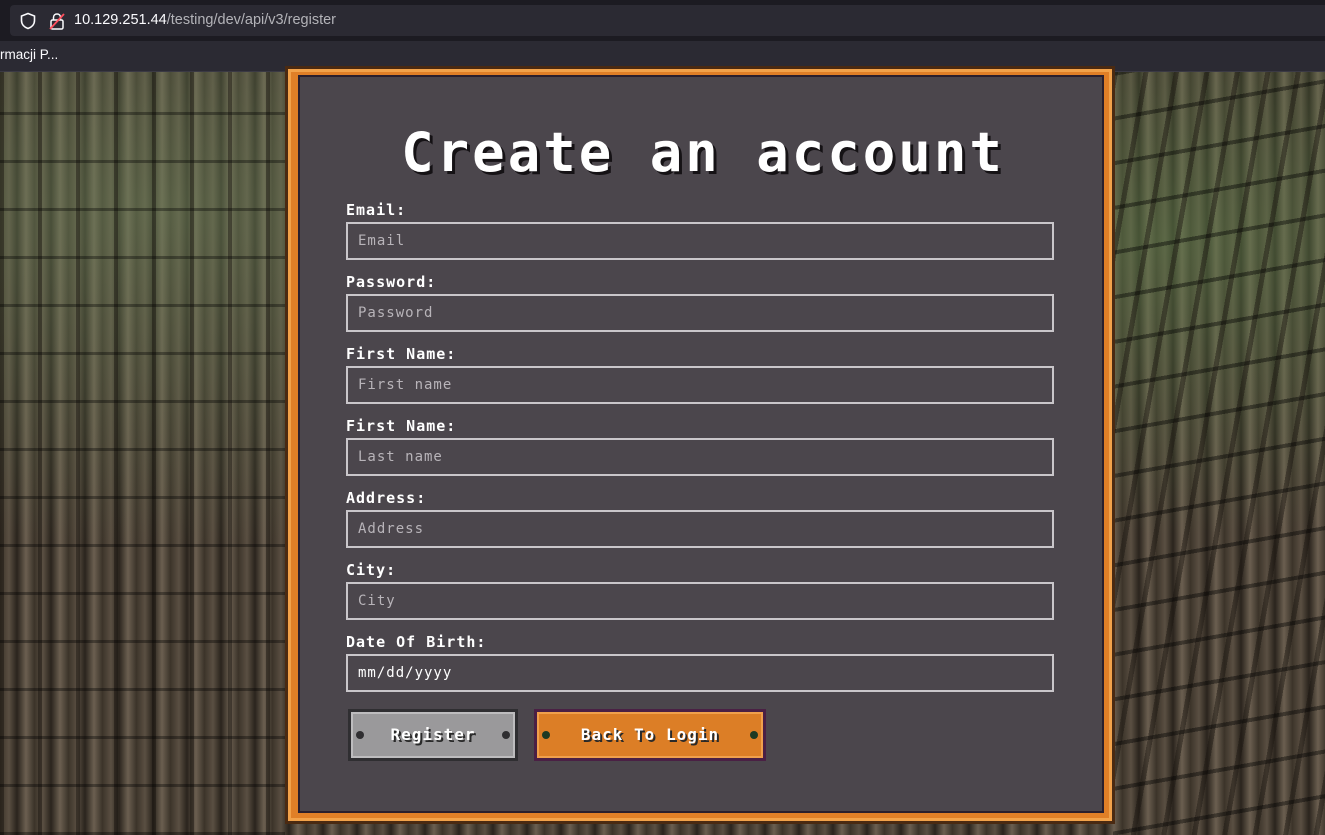 This screenshot has width=1325, height=835. What do you see at coordinates (371, 570) in the screenshot?
I see `city-label: City:` at bounding box center [371, 570].